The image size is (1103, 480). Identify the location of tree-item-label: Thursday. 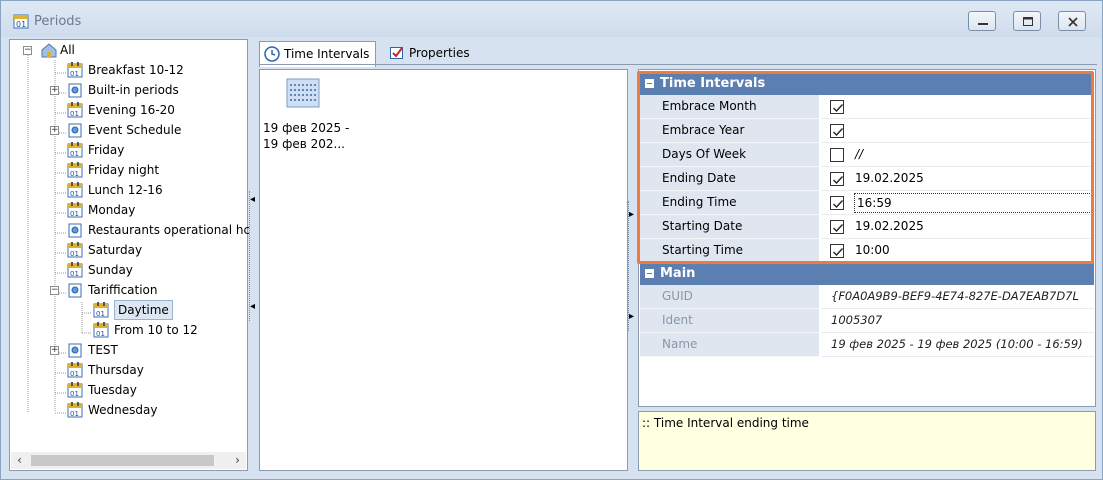
(116, 370).